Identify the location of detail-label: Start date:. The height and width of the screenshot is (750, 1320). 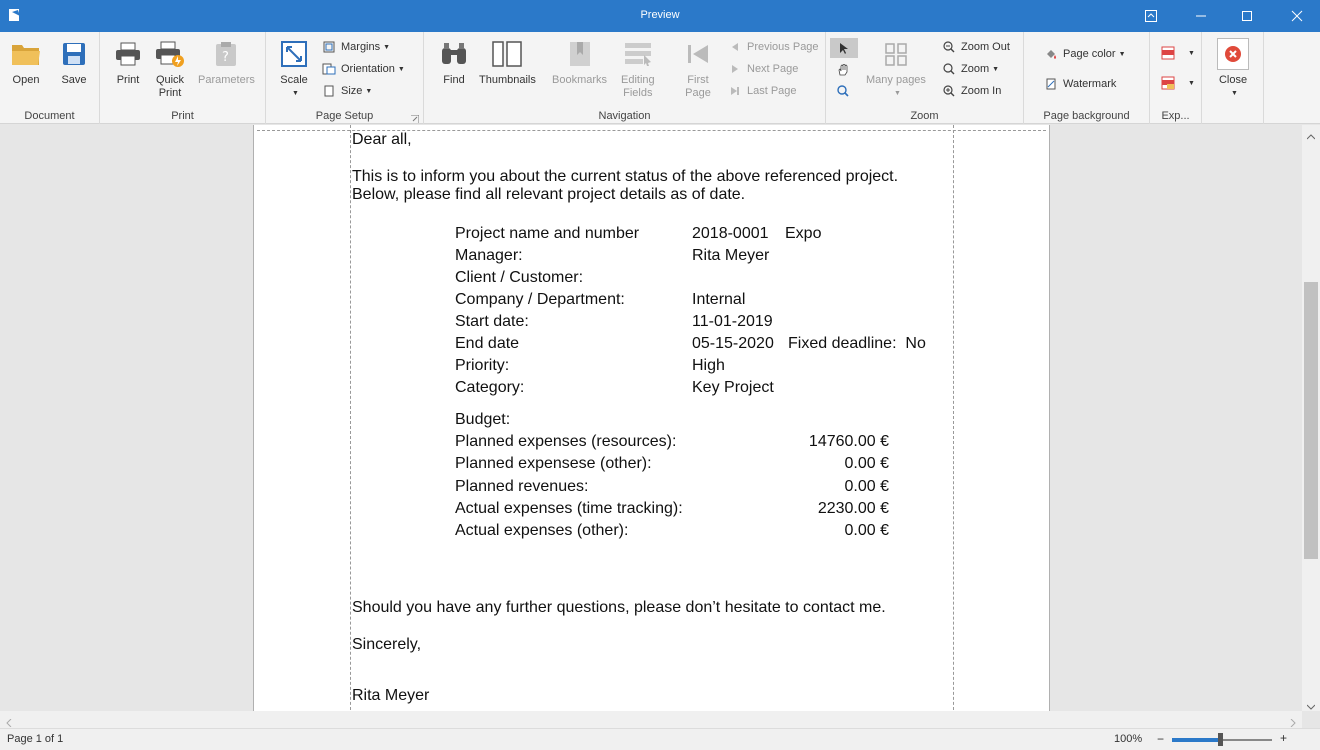
(492, 321).